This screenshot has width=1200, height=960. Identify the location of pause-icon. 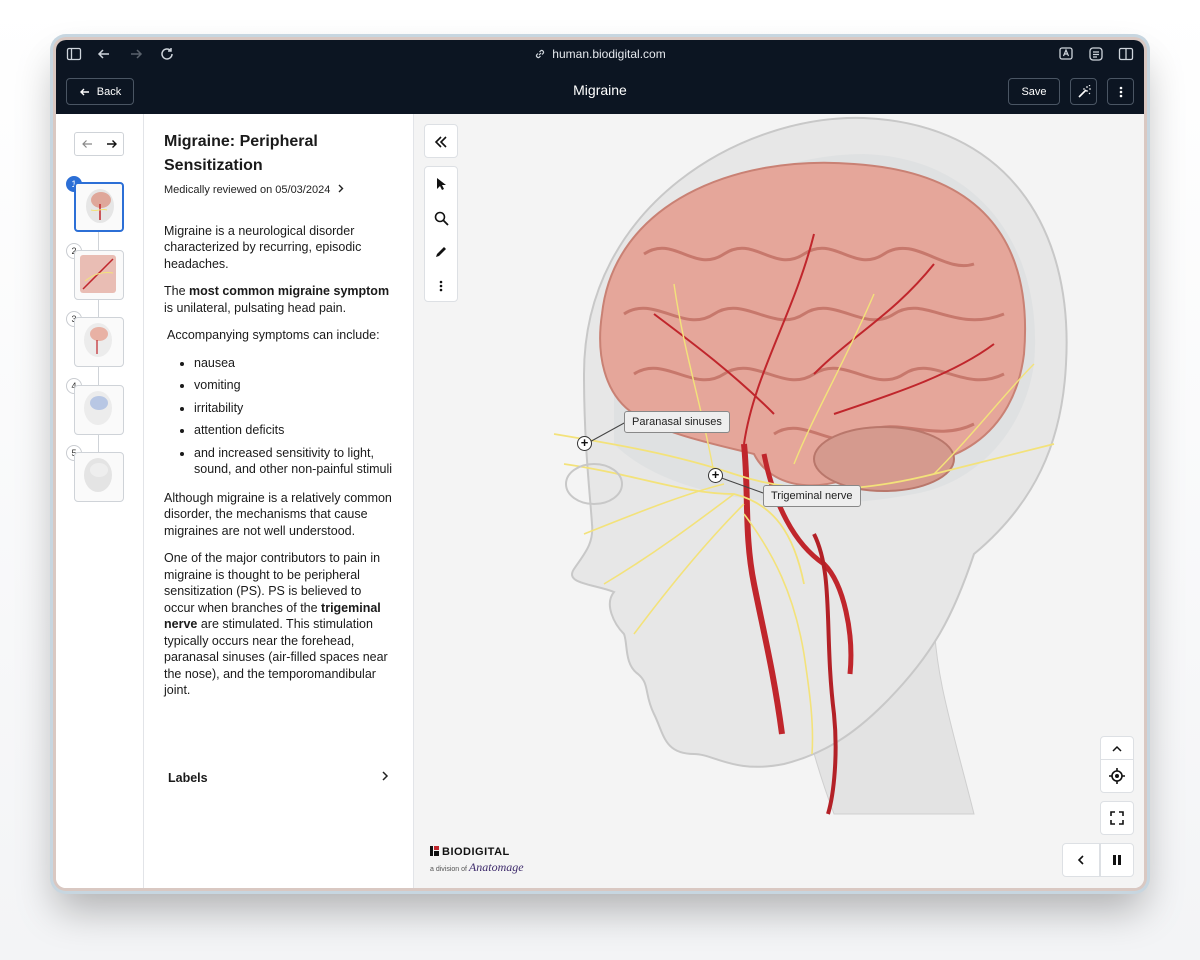
(1117, 860).